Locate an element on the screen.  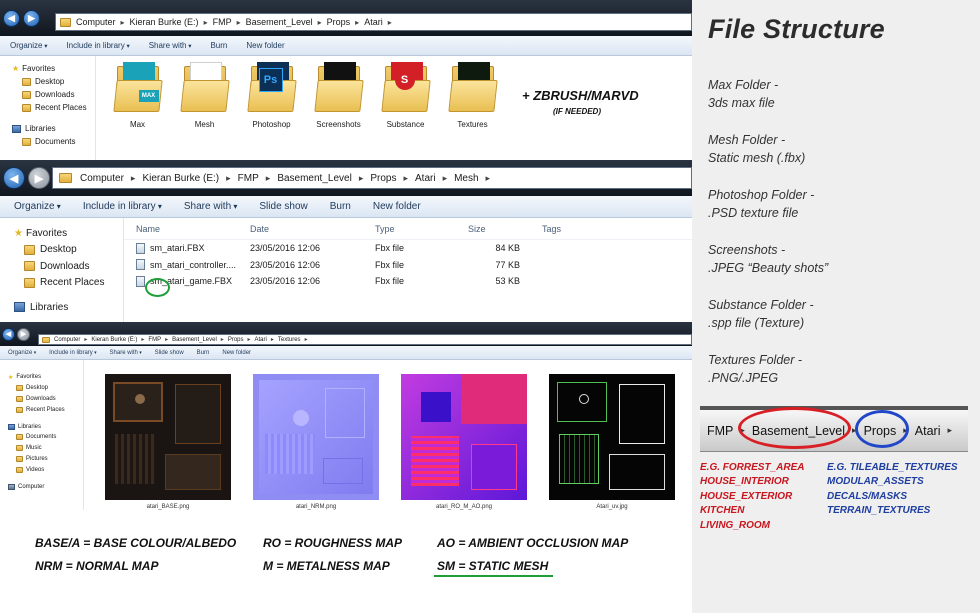
column-header-name: Name is located at coordinates (187, 229).